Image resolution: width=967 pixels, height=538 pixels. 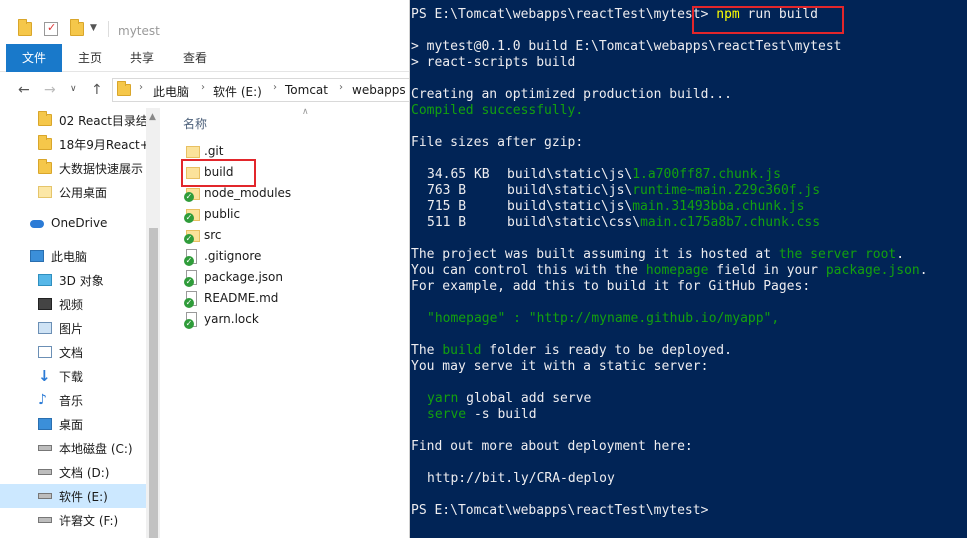 What do you see at coordinates (84, 473) in the screenshot?
I see `nav-item-label: 文档 (D:)` at bounding box center [84, 473].